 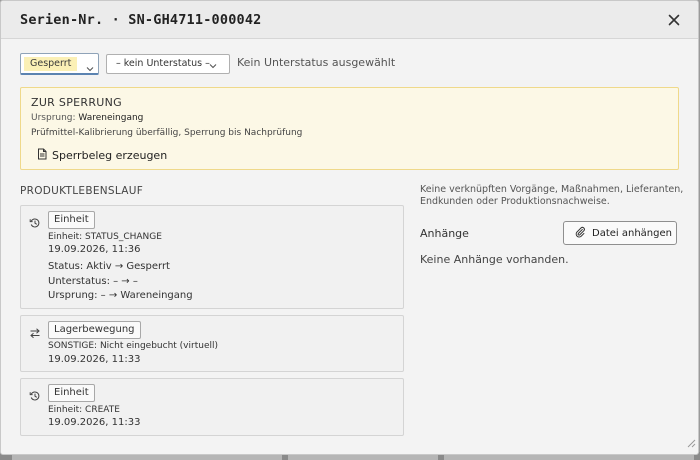 I want to click on paperclip-icon, so click(x=580, y=233).